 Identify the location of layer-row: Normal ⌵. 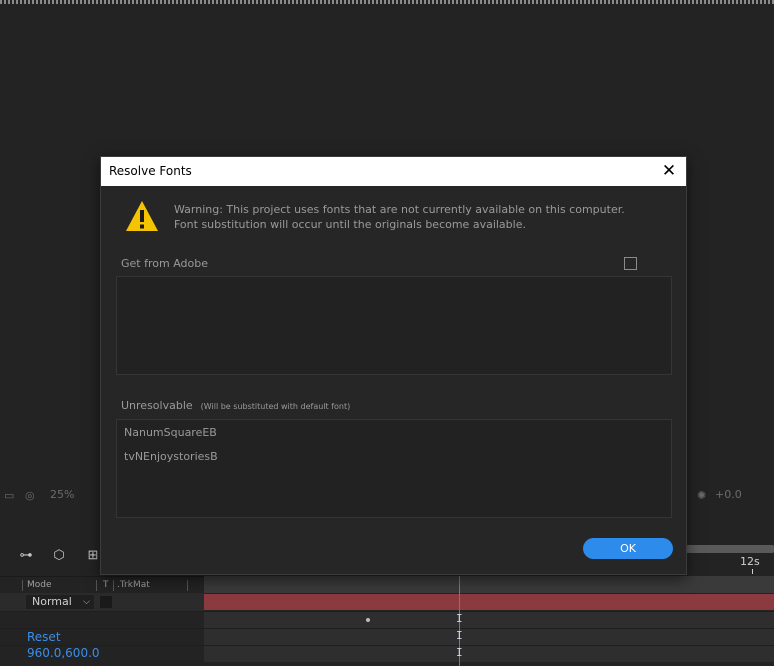
(102, 602).